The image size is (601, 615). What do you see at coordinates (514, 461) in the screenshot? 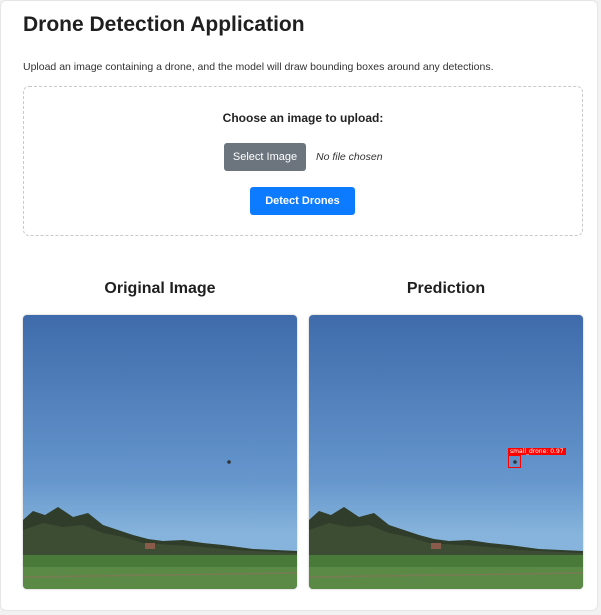
I see `detection-bounding-box` at bounding box center [514, 461].